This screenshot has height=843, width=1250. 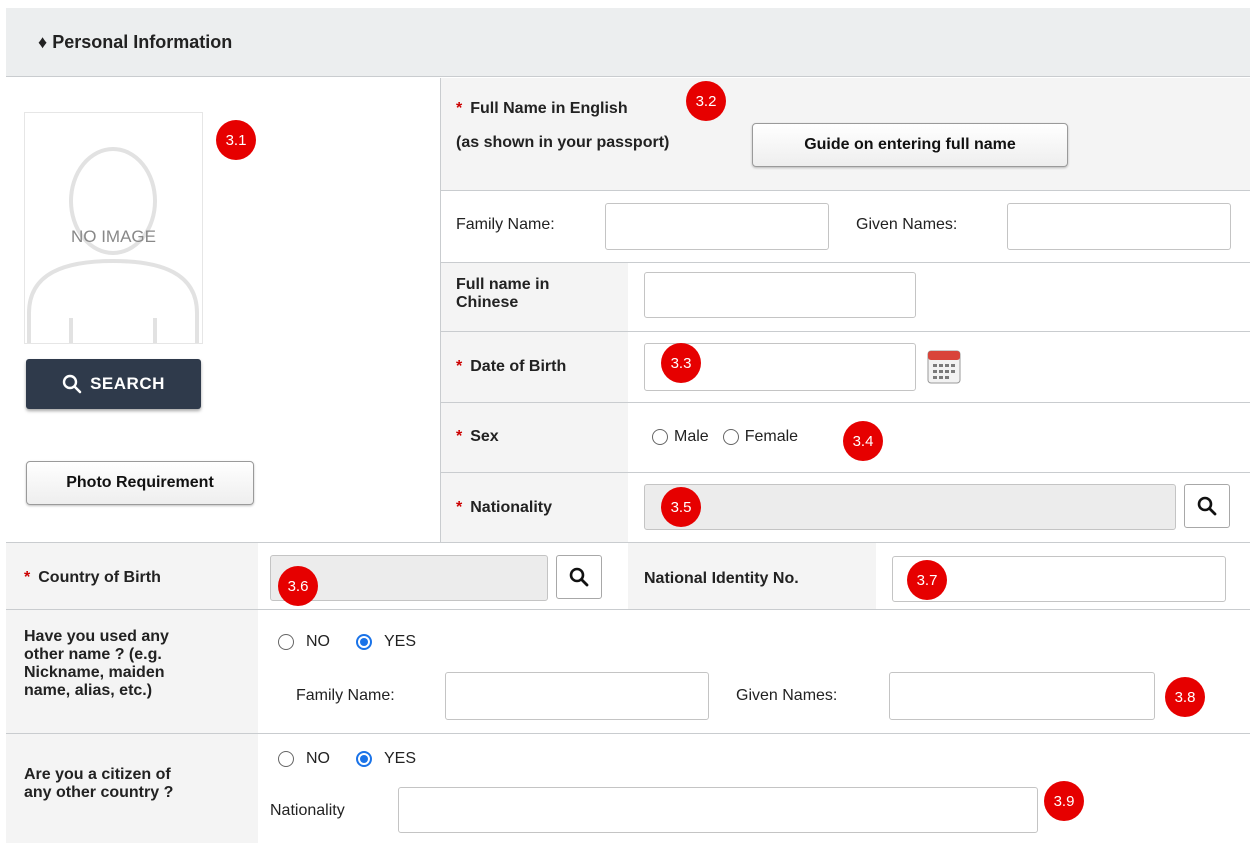 I want to click on other-given-names-input, so click(x=1022, y=696).